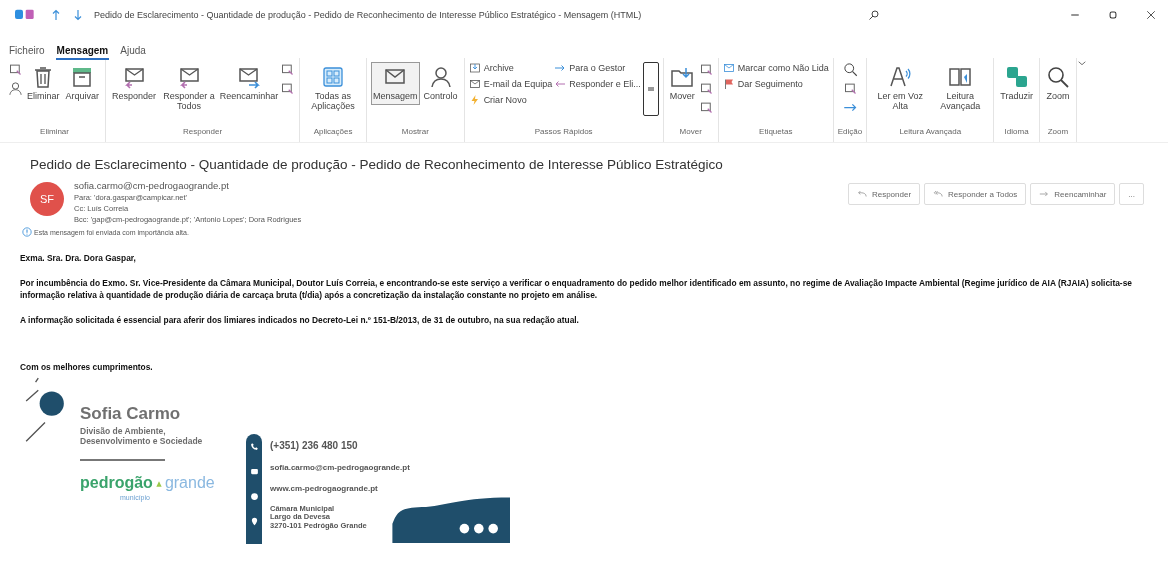 This screenshot has height=571, width=1168. Describe the element at coordinates (682, 77) in the screenshot. I see `folder-icon` at that location.